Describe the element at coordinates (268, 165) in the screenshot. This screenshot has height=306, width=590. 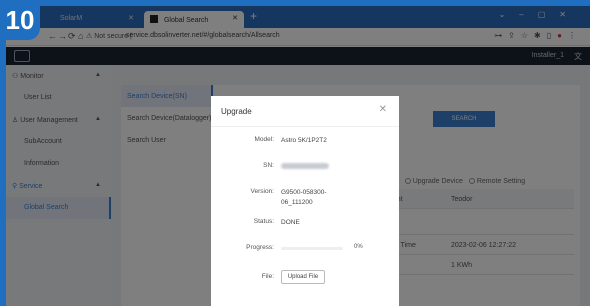
I see `sn-label: SN:` at that location.